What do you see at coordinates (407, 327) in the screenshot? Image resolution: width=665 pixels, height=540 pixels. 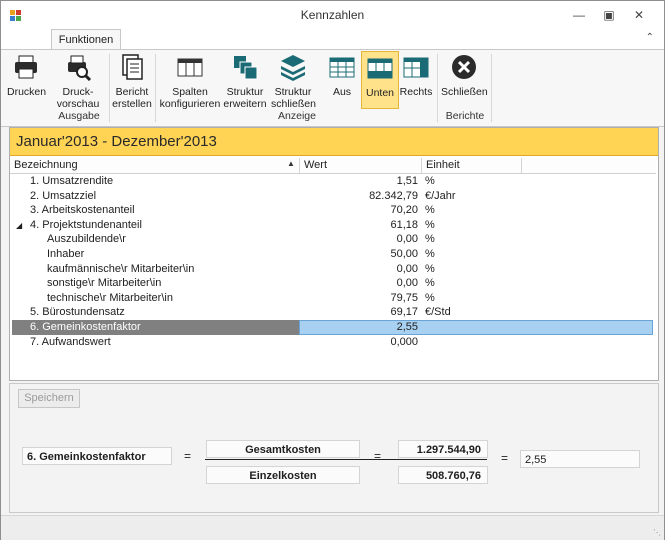 I see `row-value: 2,55` at bounding box center [407, 327].